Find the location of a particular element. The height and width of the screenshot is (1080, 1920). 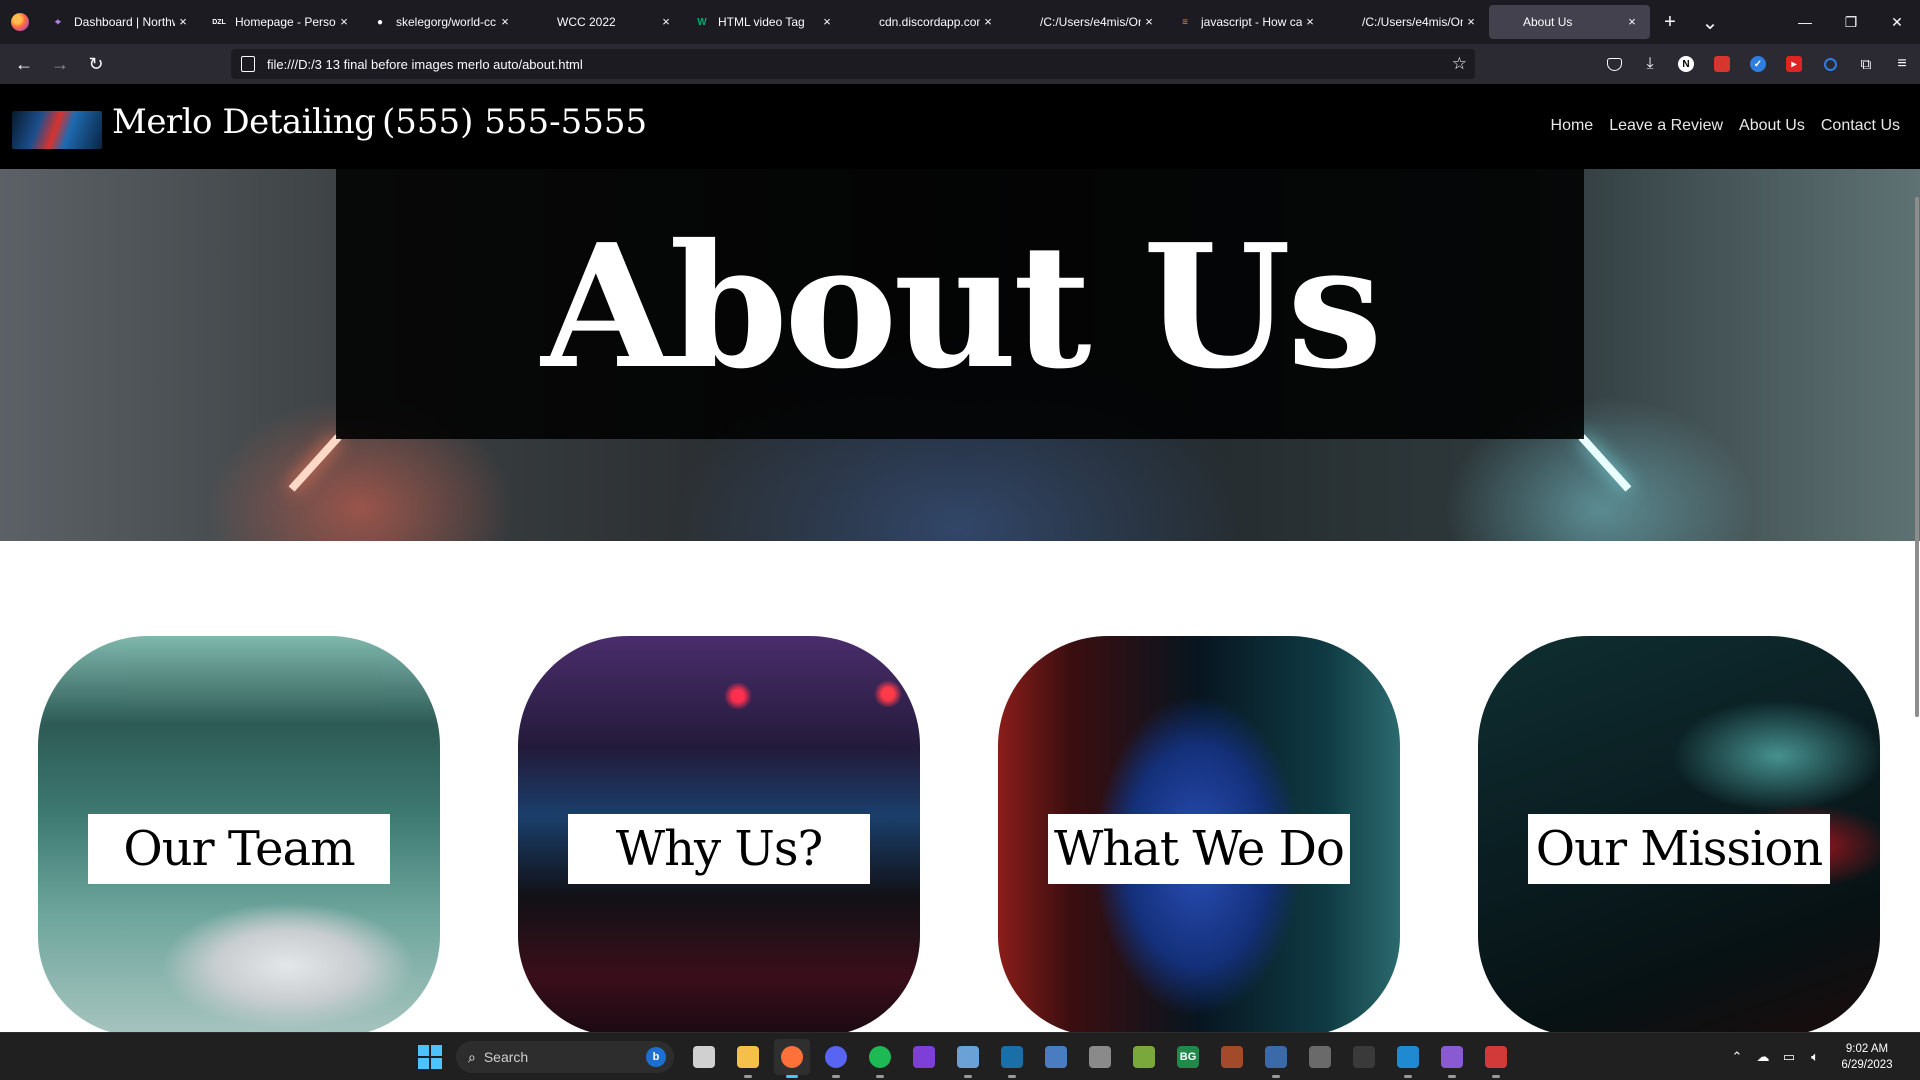

taskbar-app-vscode is located at coordinates (1408, 1058).